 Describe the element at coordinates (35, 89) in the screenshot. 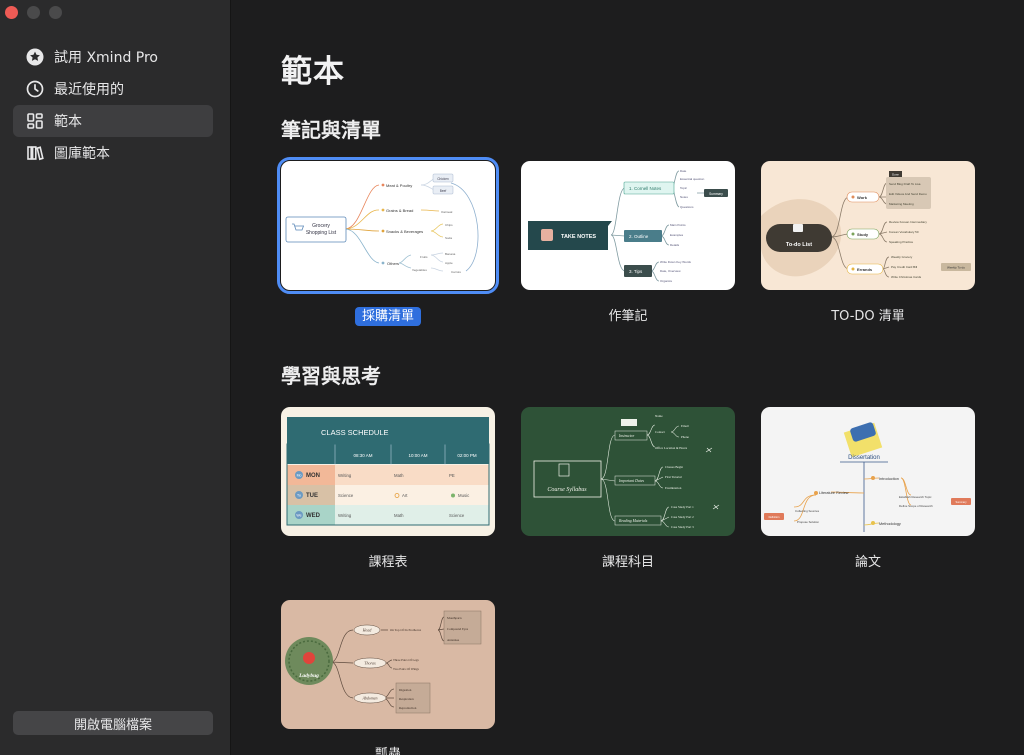

I see `clock-icon` at that location.